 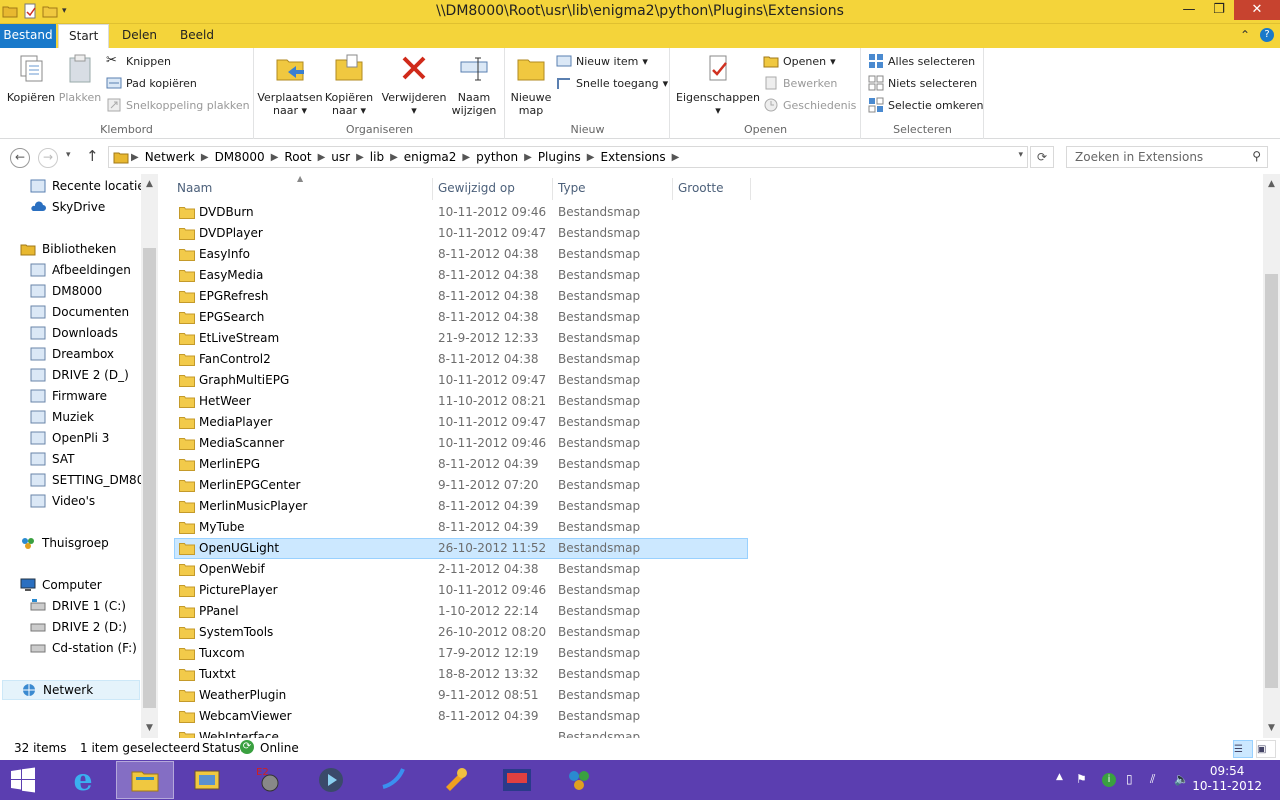 What do you see at coordinates (461, 233) in the screenshot?
I see `table-row: DVDPlayer 10-11-2012 09:47 Bestandsmap` at bounding box center [461, 233].